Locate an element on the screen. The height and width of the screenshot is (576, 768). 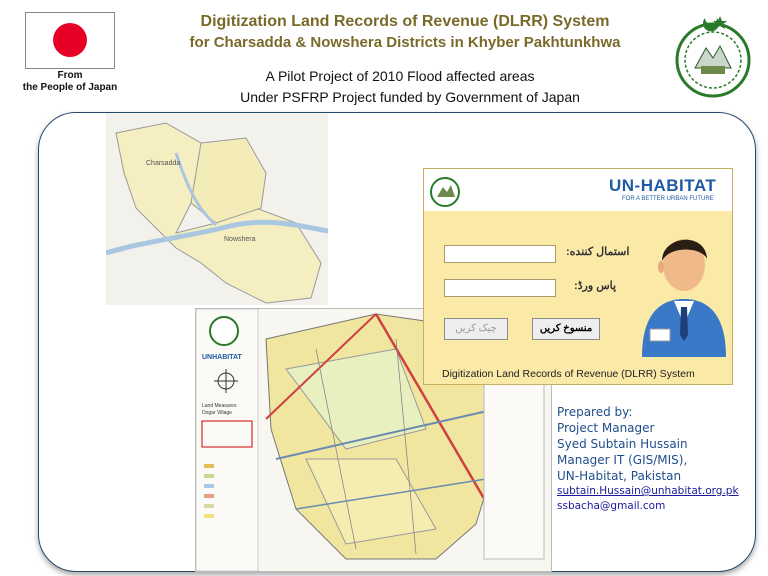
login-button: چیک کریں is located at coordinates (476, 329).